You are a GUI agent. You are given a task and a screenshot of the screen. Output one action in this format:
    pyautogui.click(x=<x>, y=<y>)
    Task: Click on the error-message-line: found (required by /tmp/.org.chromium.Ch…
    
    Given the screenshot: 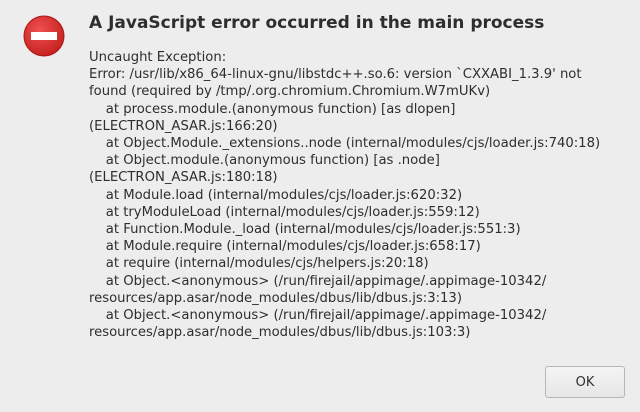 What is the action you would take?
    pyautogui.click(x=290, y=92)
    